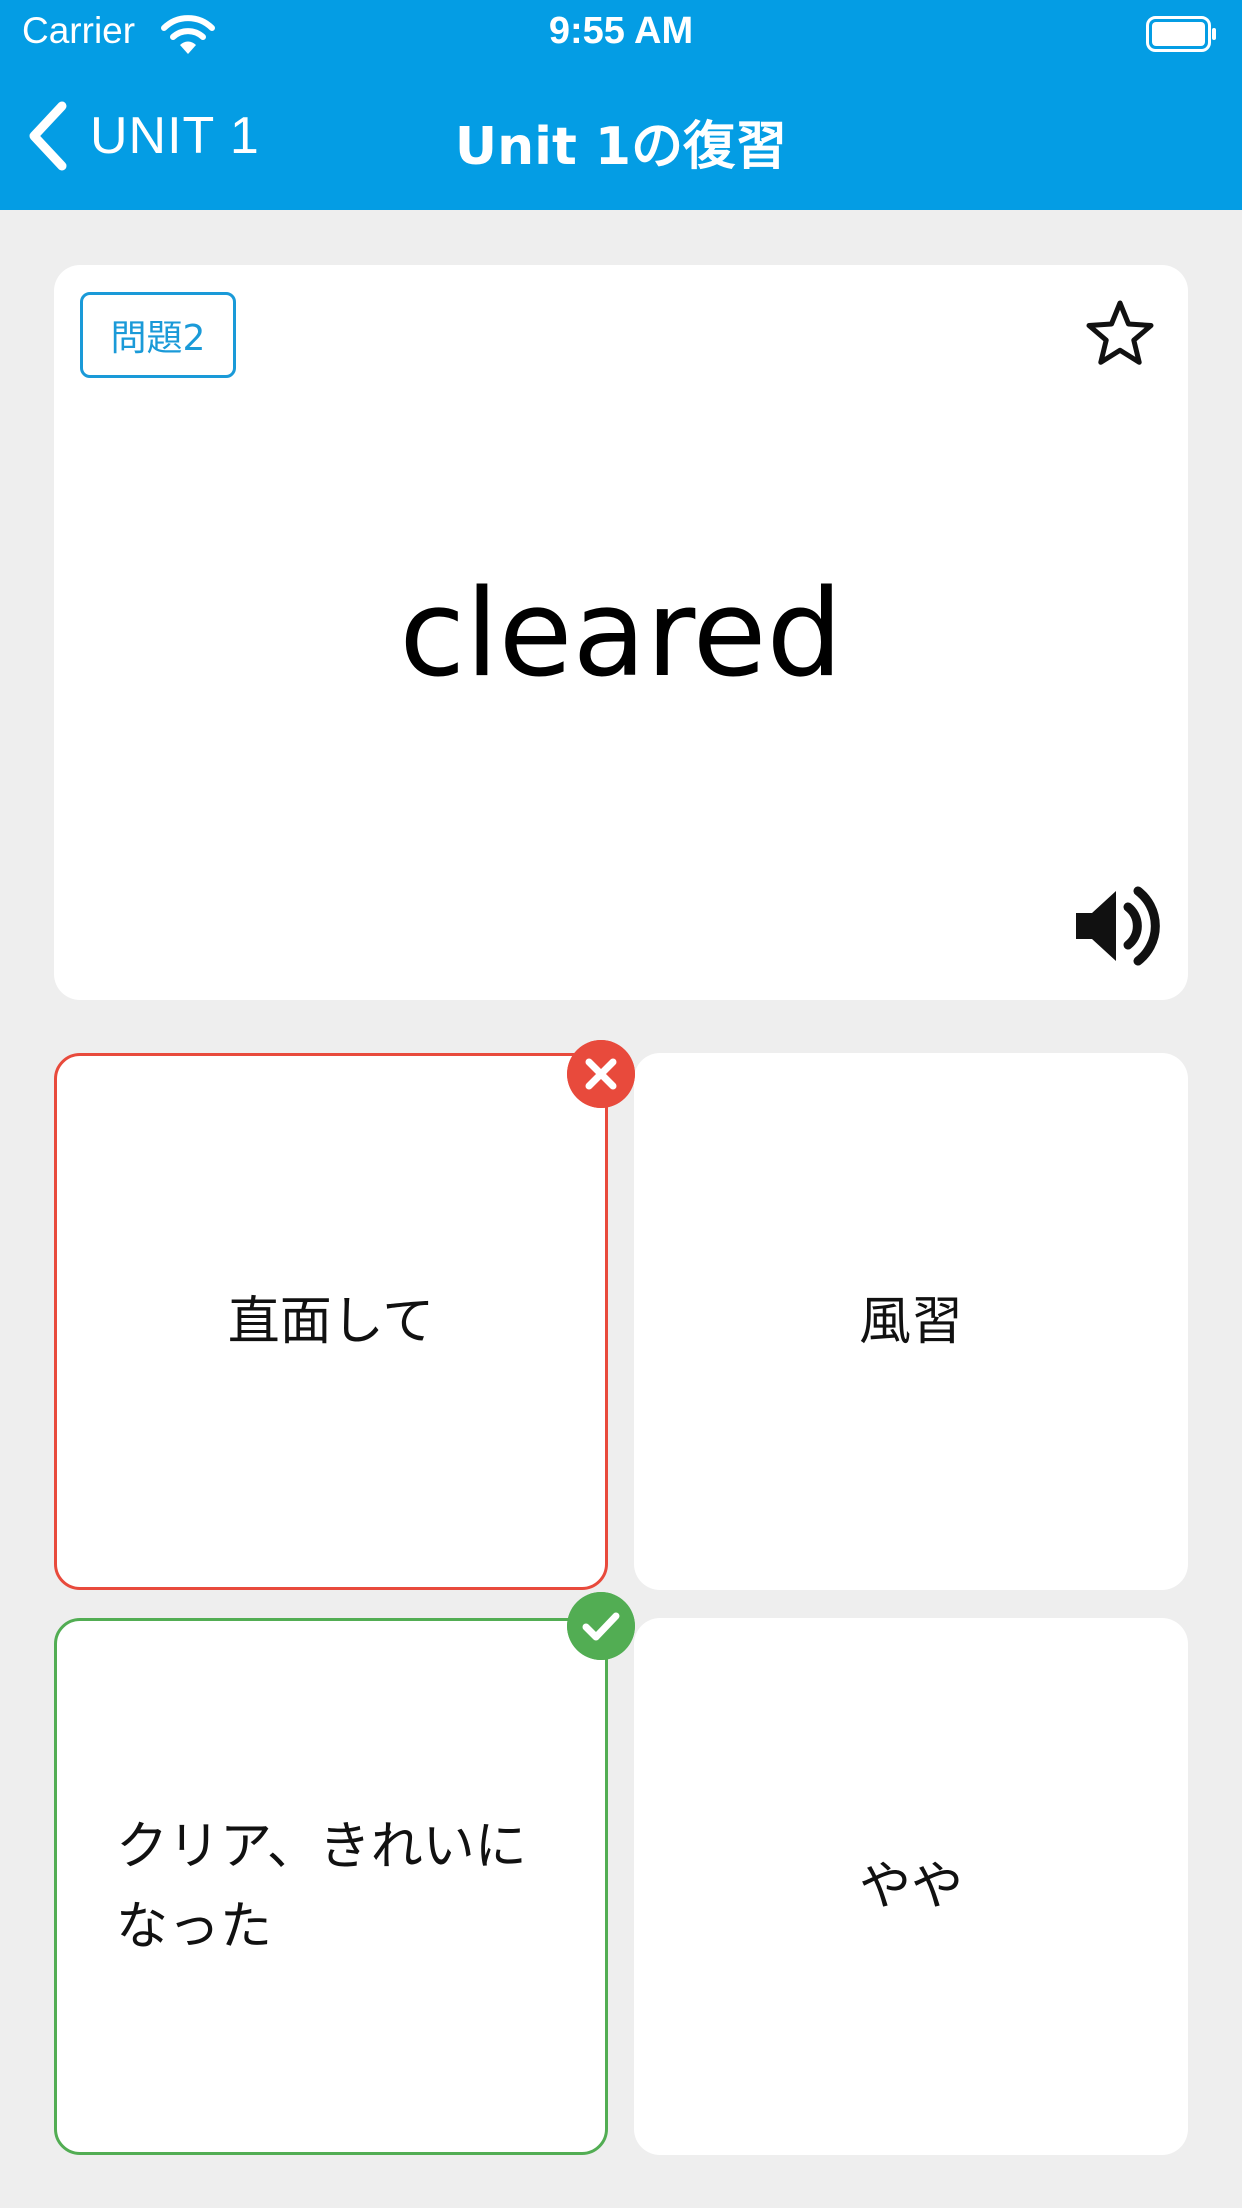 The image size is (1242, 2208). Describe the element at coordinates (601, 1626) in the screenshot. I see `check-circle-icon` at that location.